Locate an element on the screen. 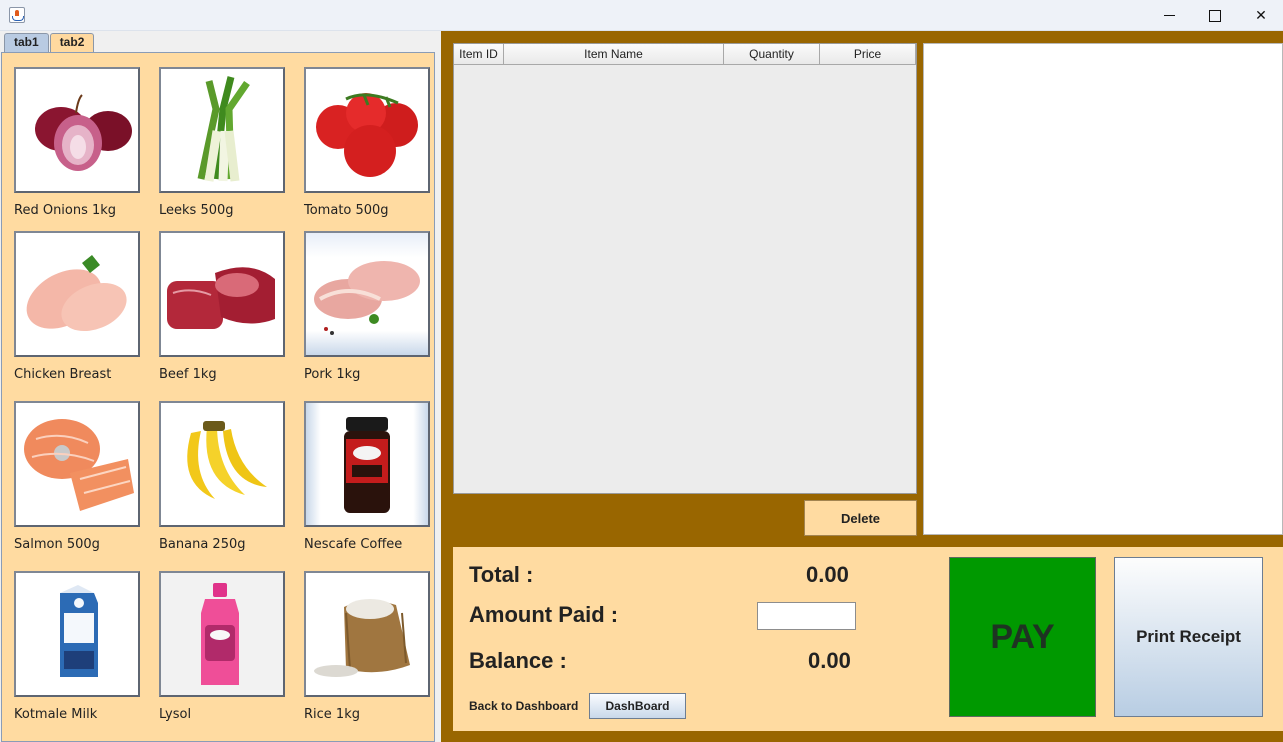  column-item-id: Item ID is located at coordinates (479, 54).